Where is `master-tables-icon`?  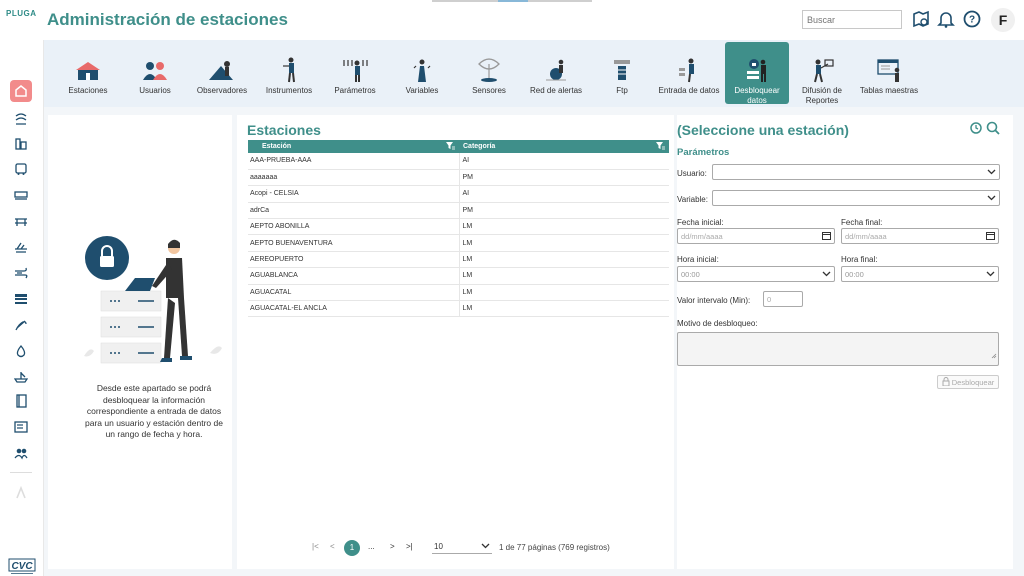
master-tables-icon is located at coordinates (889, 68).